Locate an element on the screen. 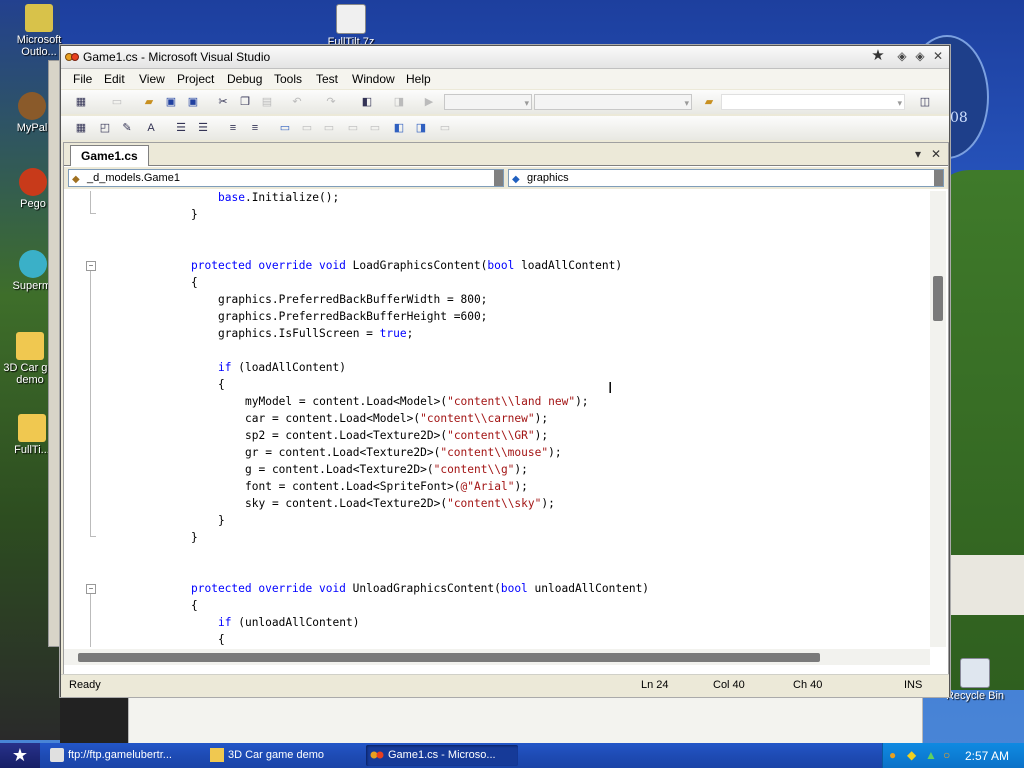 Image resolution: width=1024 pixels, height=768 pixels. display-object-member-list-icon: ▦ is located at coordinates (81, 128).